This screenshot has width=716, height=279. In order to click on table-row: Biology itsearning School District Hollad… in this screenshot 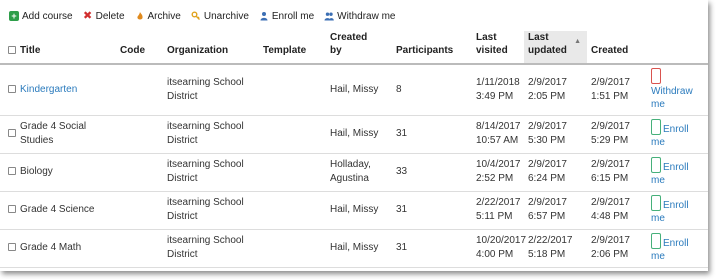, I will do `click(354, 172)`.